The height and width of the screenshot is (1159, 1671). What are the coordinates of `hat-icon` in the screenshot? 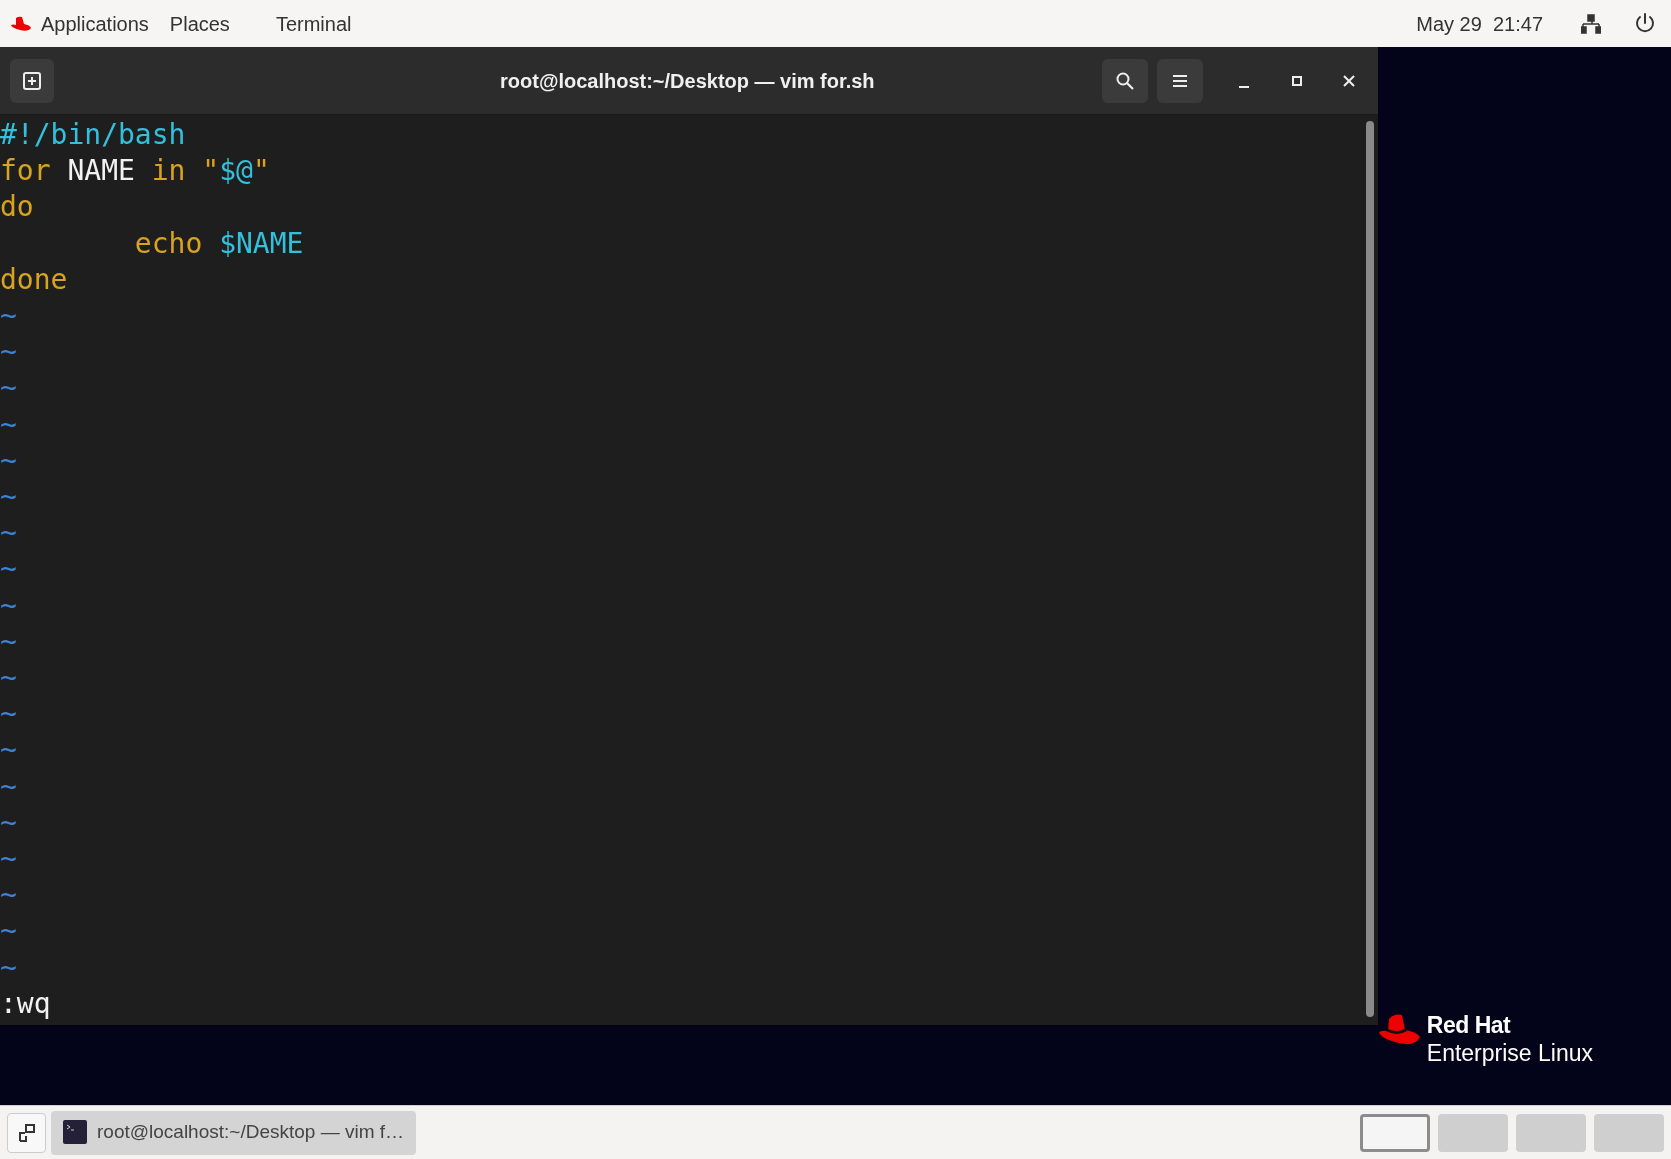 It's located at (21, 23).